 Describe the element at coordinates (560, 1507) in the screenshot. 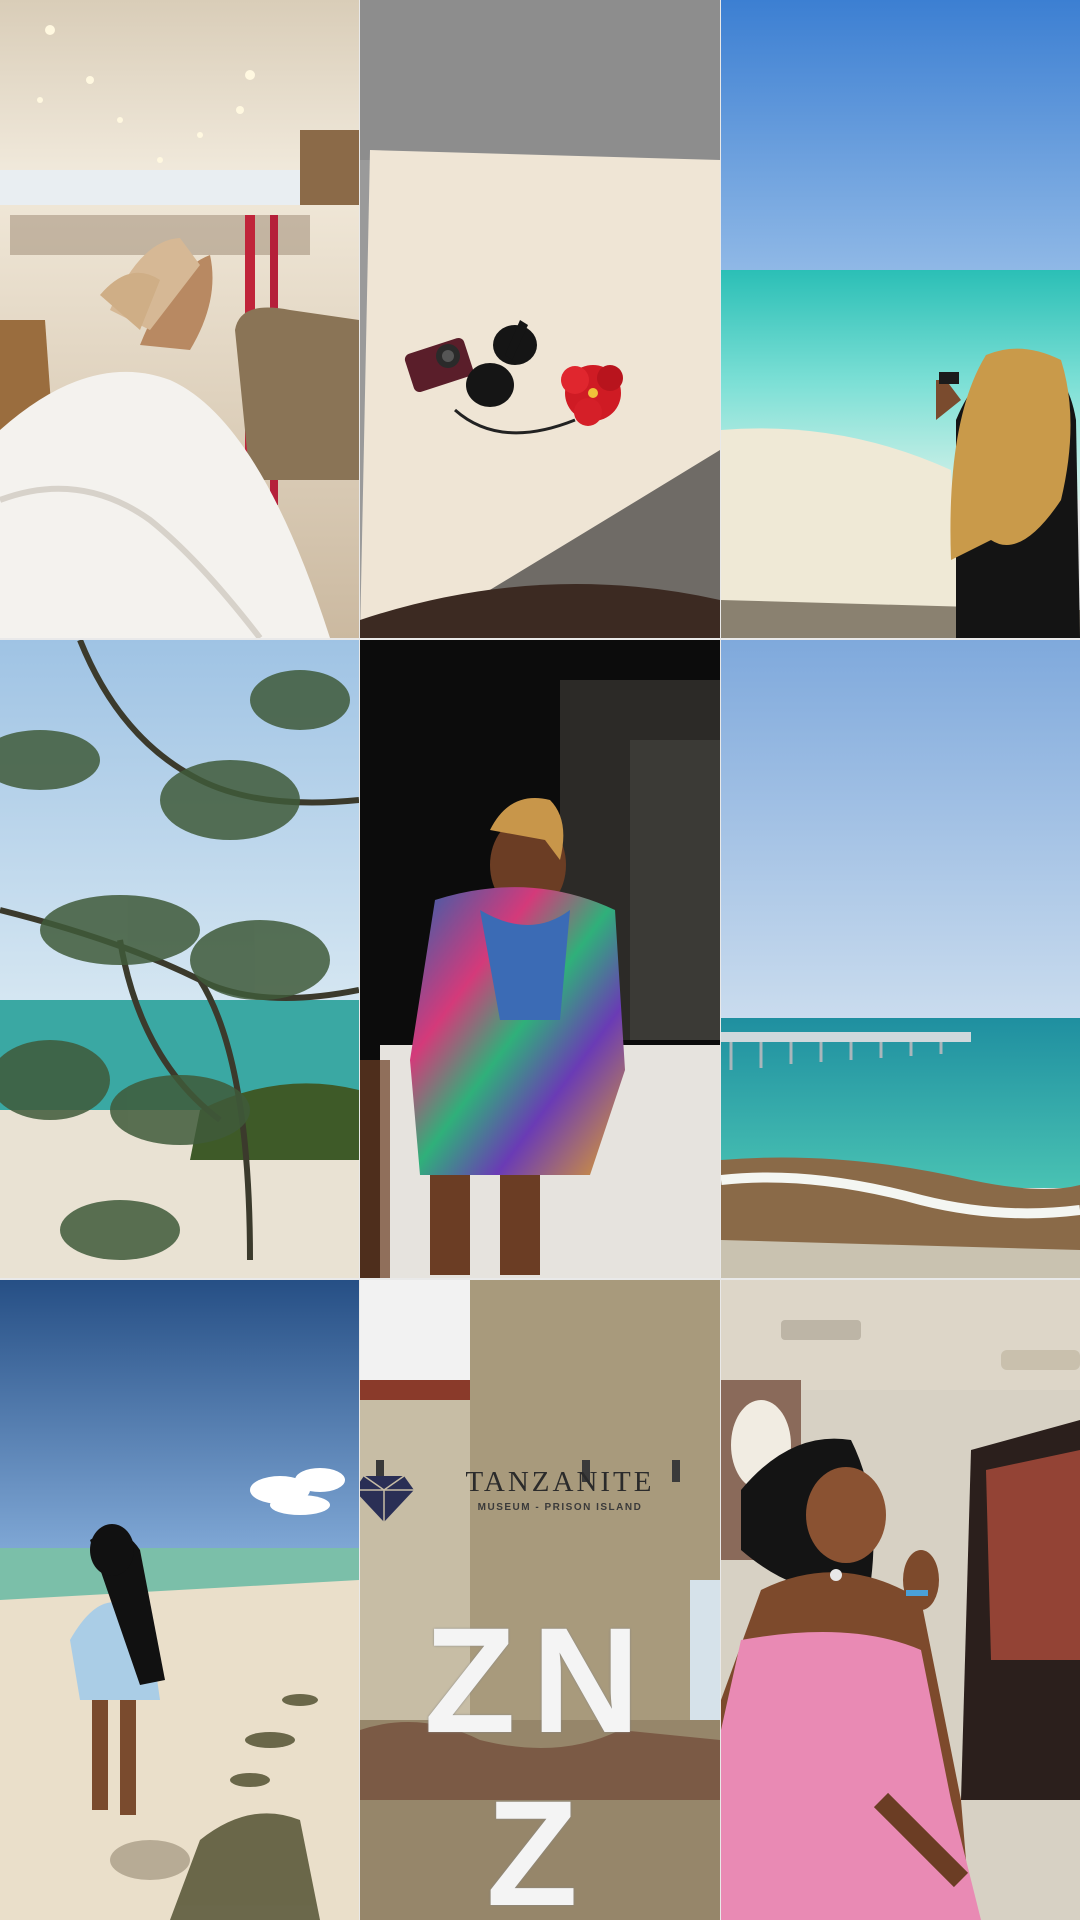

I see `museum-sign-subtitle: MUSEUM - PRISON ISLAND` at that location.